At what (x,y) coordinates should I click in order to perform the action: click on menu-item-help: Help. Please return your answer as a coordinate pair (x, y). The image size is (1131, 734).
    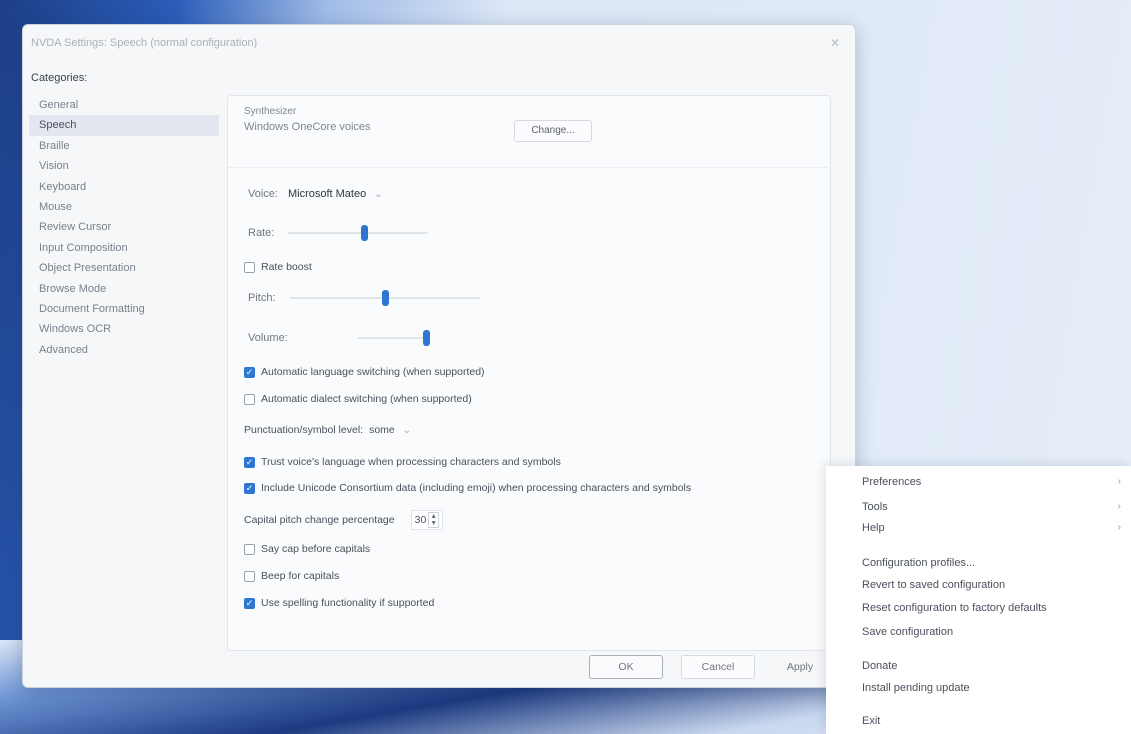
    Looking at the image, I should click on (873, 528).